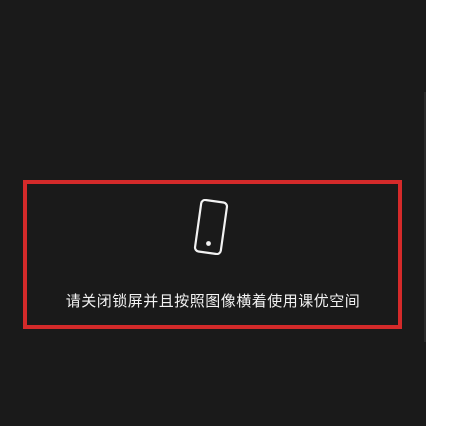 The height and width of the screenshot is (442, 450). I want to click on phone-icon, so click(211, 227).